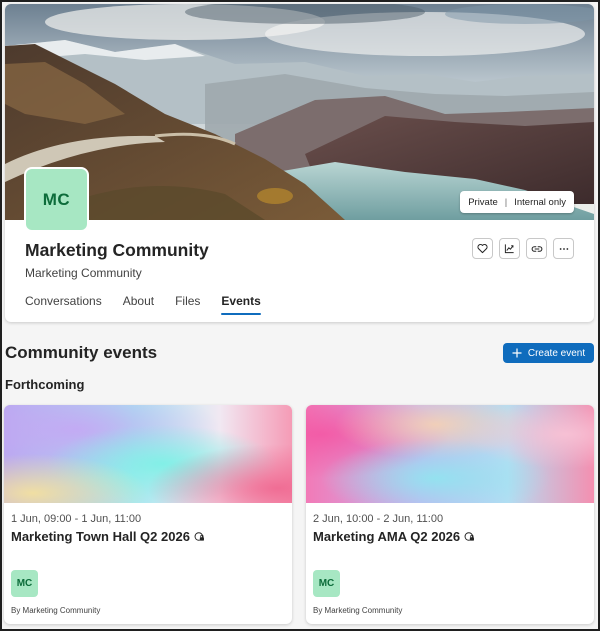 This screenshot has height=631, width=600. What do you see at coordinates (523, 248) in the screenshot?
I see `header-actions` at bounding box center [523, 248].